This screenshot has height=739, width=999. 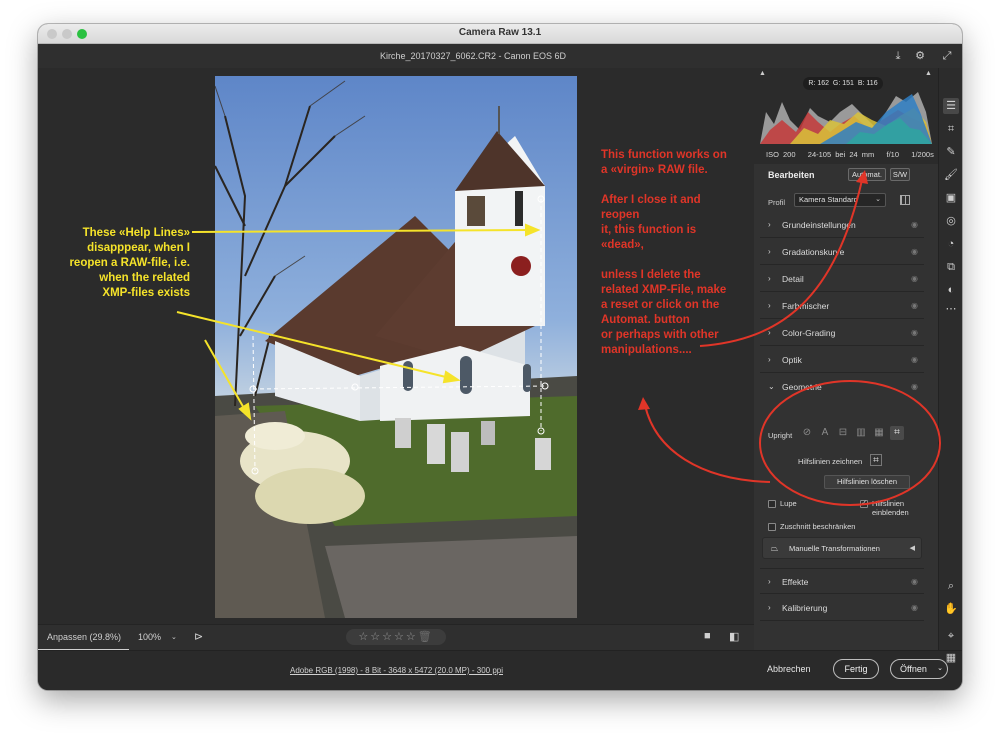 I want to click on r-label: R:, so click(x=812, y=83).